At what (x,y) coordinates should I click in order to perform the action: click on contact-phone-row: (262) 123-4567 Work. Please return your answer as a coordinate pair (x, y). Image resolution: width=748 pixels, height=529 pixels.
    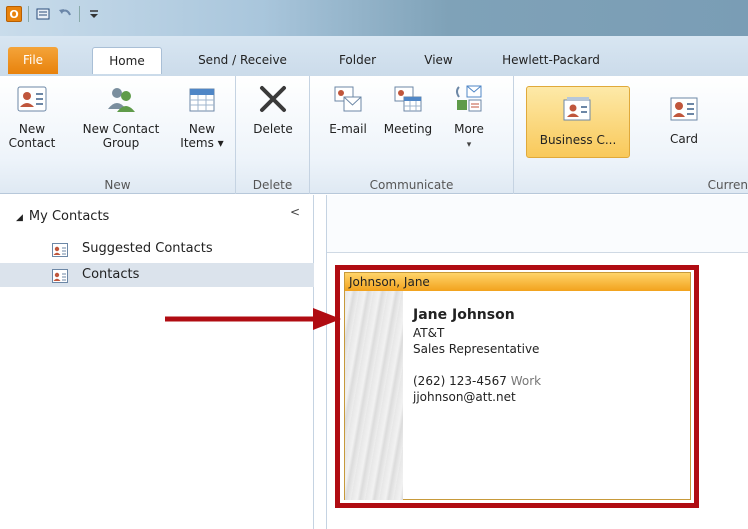
    Looking at the image, I should click on (477, 381).